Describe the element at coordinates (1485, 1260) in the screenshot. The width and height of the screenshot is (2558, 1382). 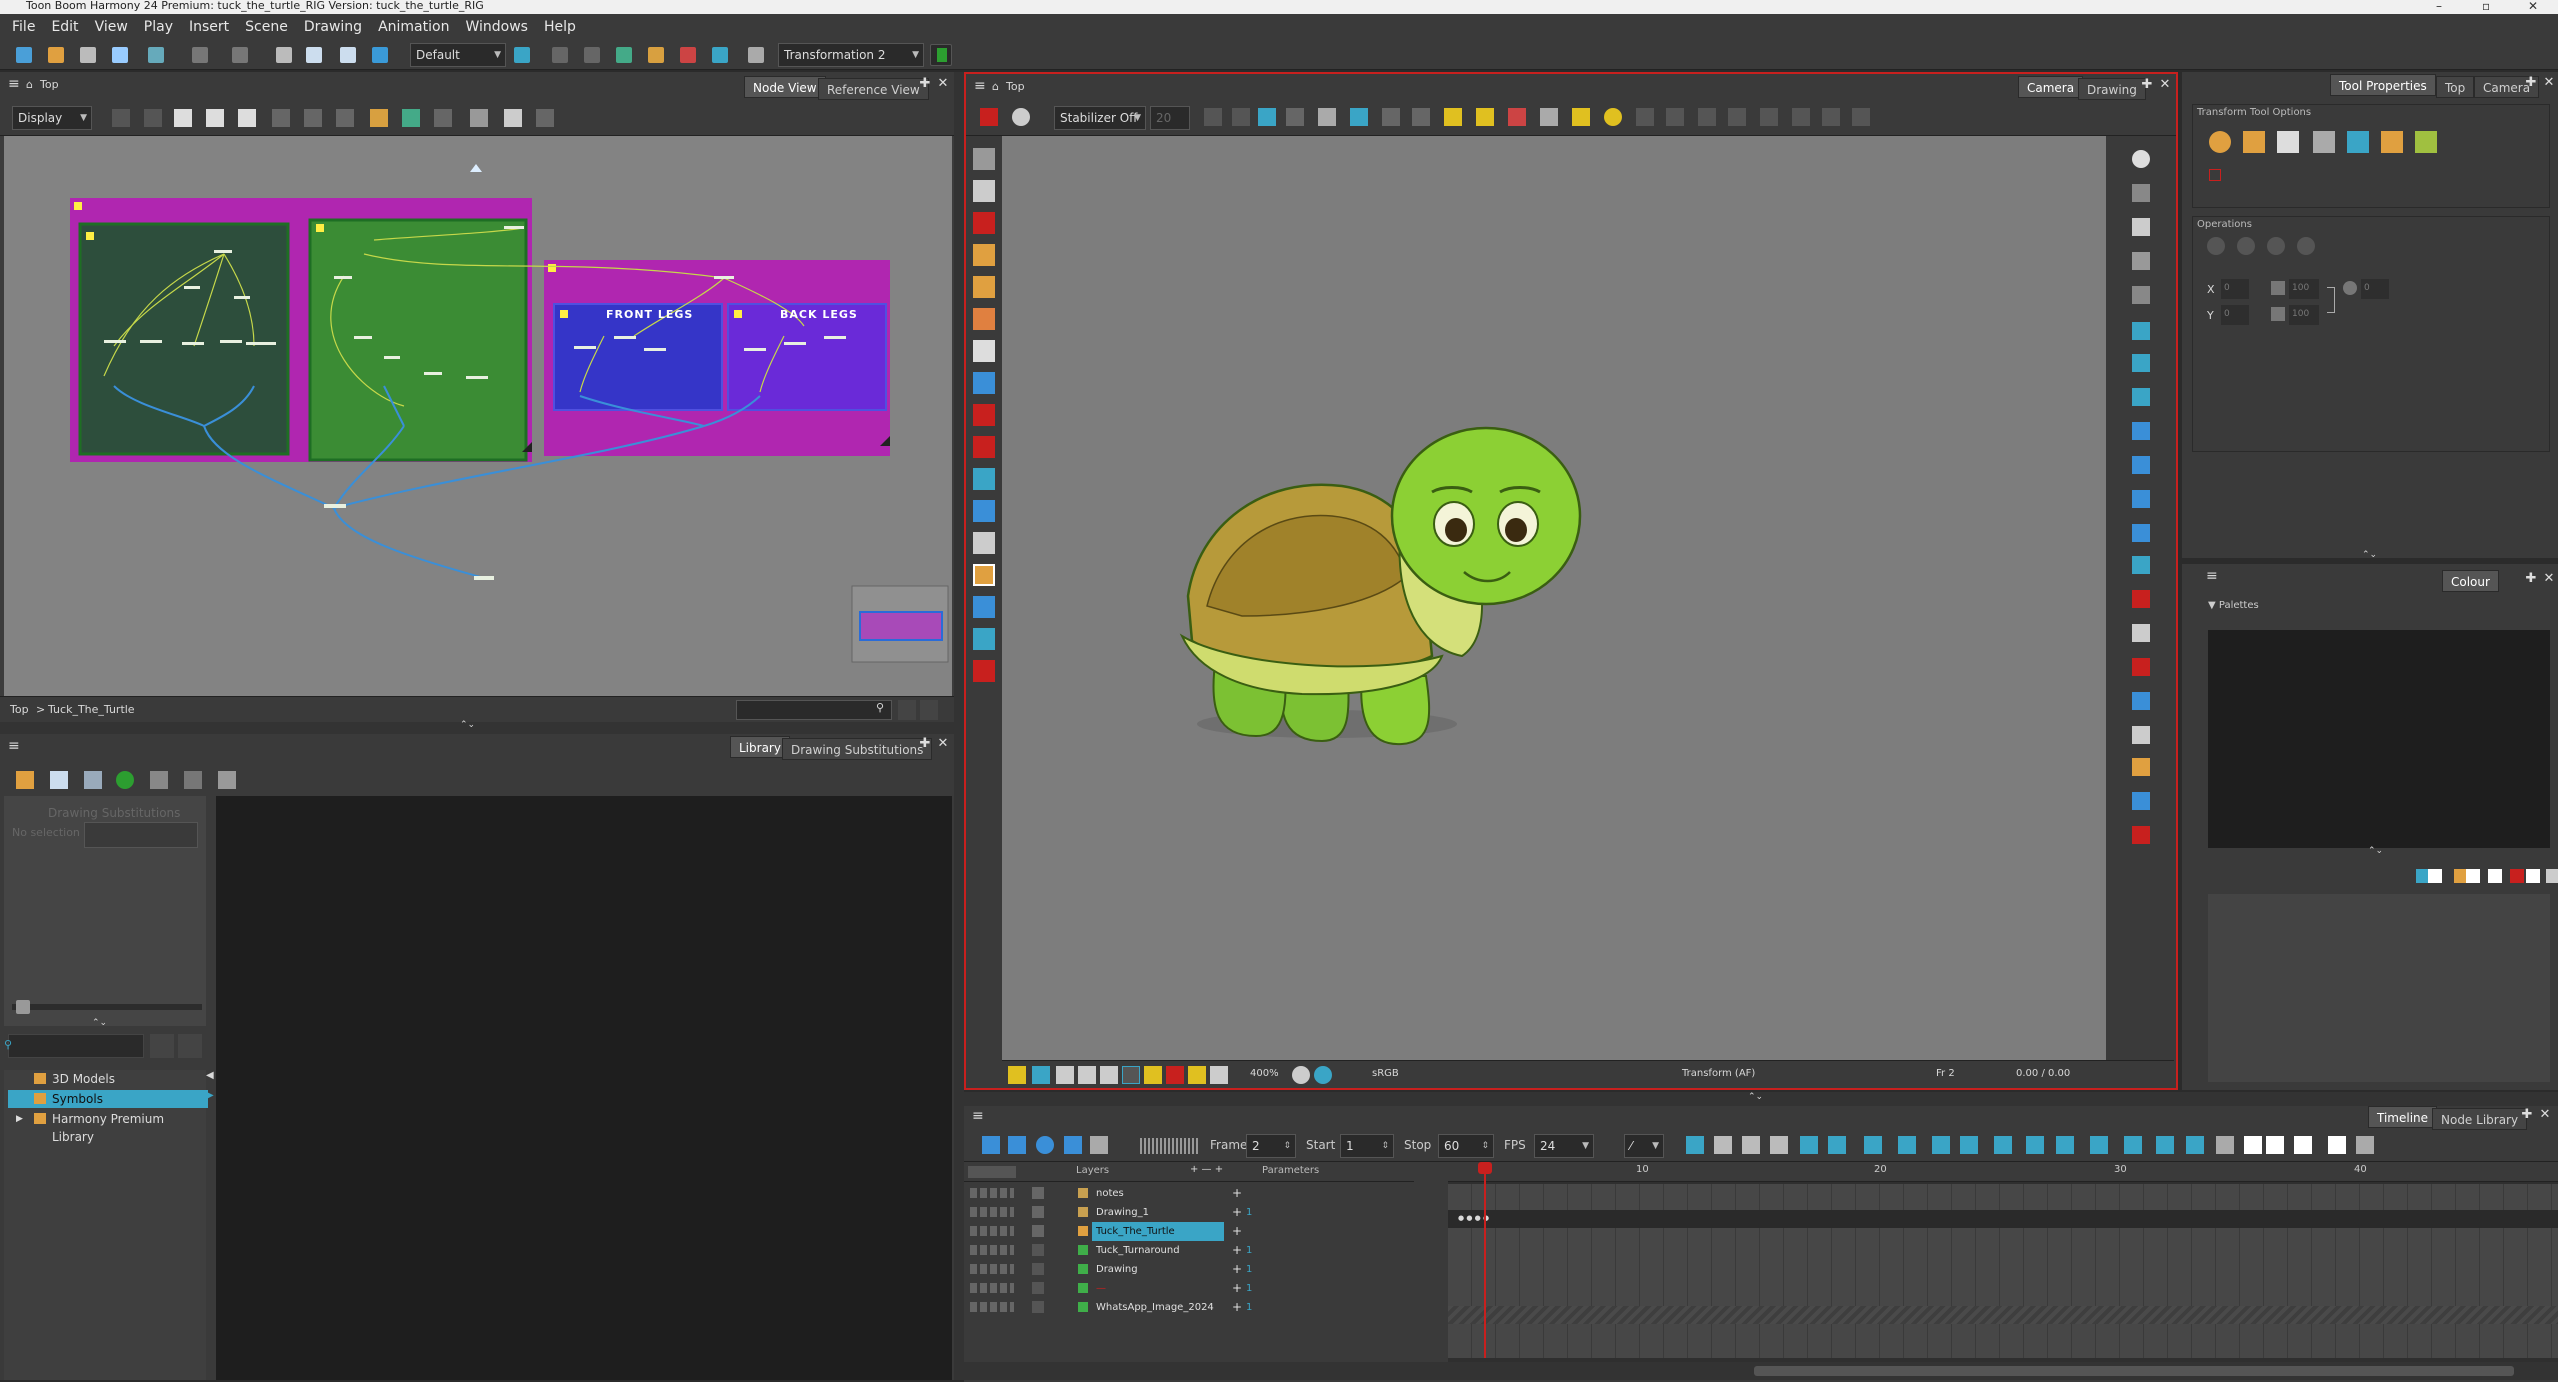
I see `playhead` at that location.